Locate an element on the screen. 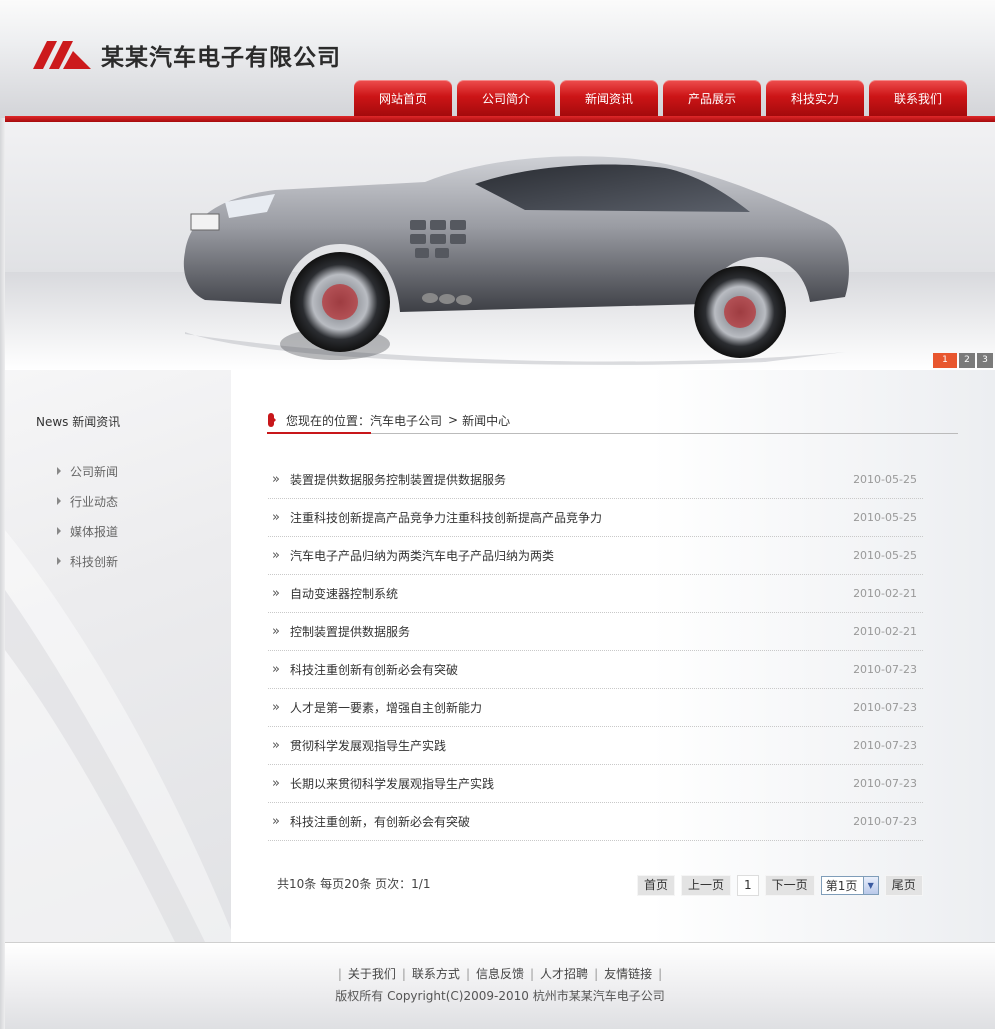 This screenshot has height=1029, width=995. news-title: 自动变速器控制系统 is located at coordinates (344, 593).